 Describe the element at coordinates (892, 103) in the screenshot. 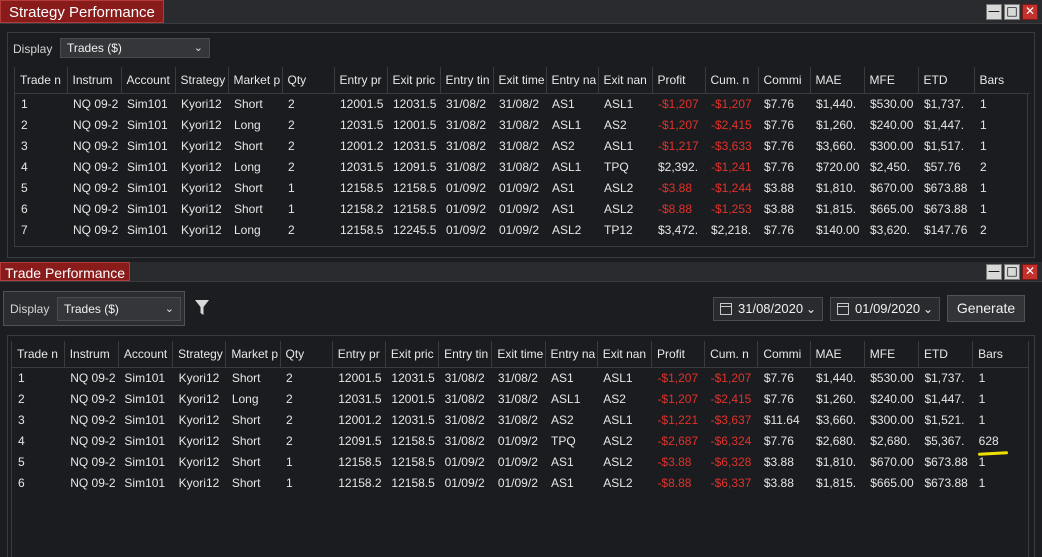

I see `table-cell: $530.00` at that location.